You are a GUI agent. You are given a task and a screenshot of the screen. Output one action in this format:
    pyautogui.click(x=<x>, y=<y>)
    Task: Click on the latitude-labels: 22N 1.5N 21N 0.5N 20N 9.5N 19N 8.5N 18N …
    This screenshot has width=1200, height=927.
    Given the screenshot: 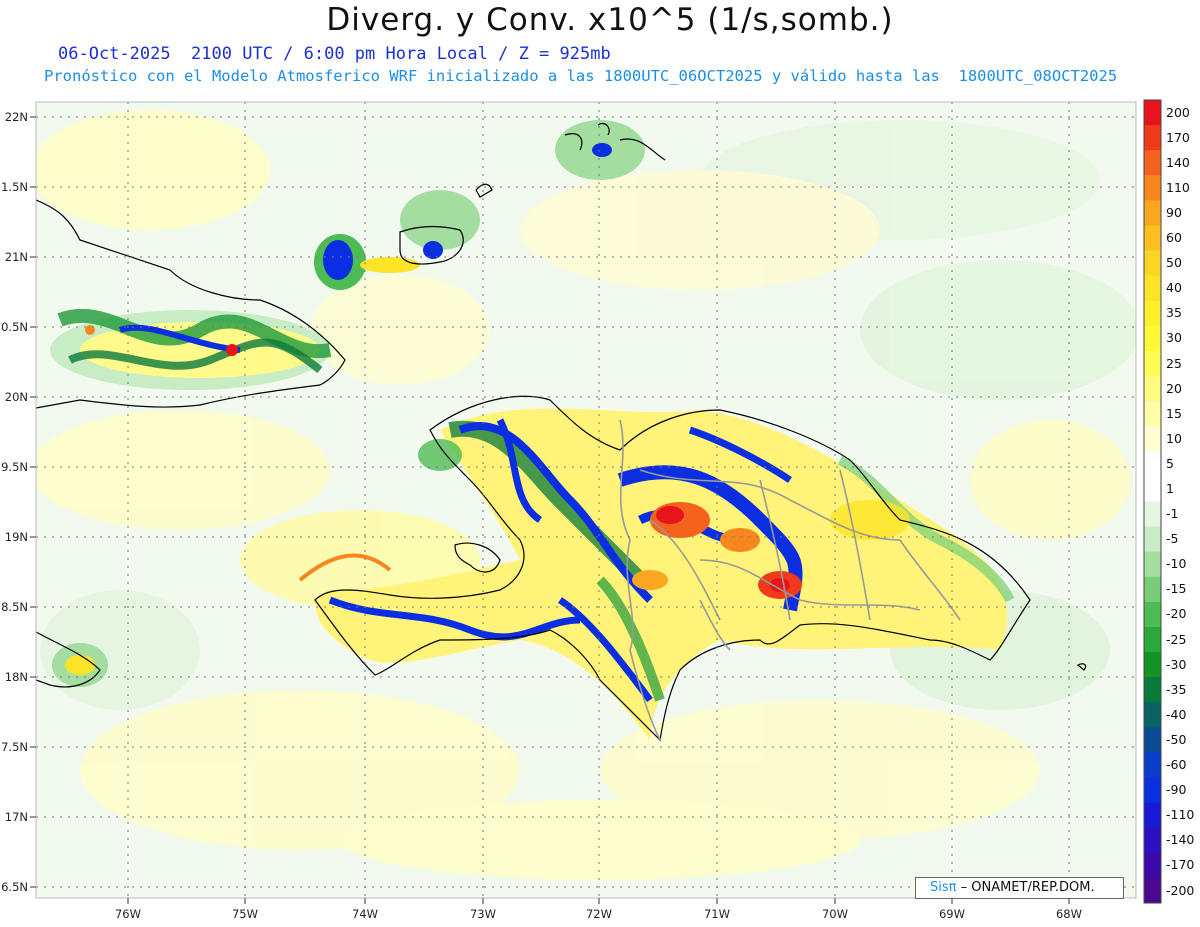 What is the action you would take?
    pyautogui.click(x=14, y=502)
    